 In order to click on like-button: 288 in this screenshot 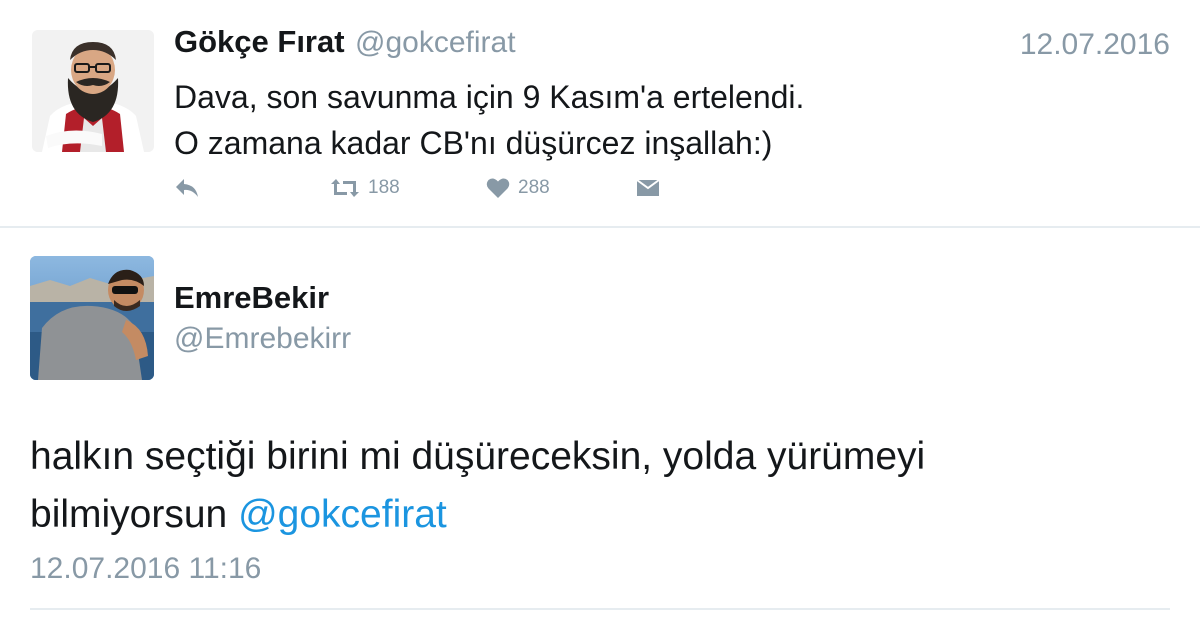, I will do `click(518, 188)`.